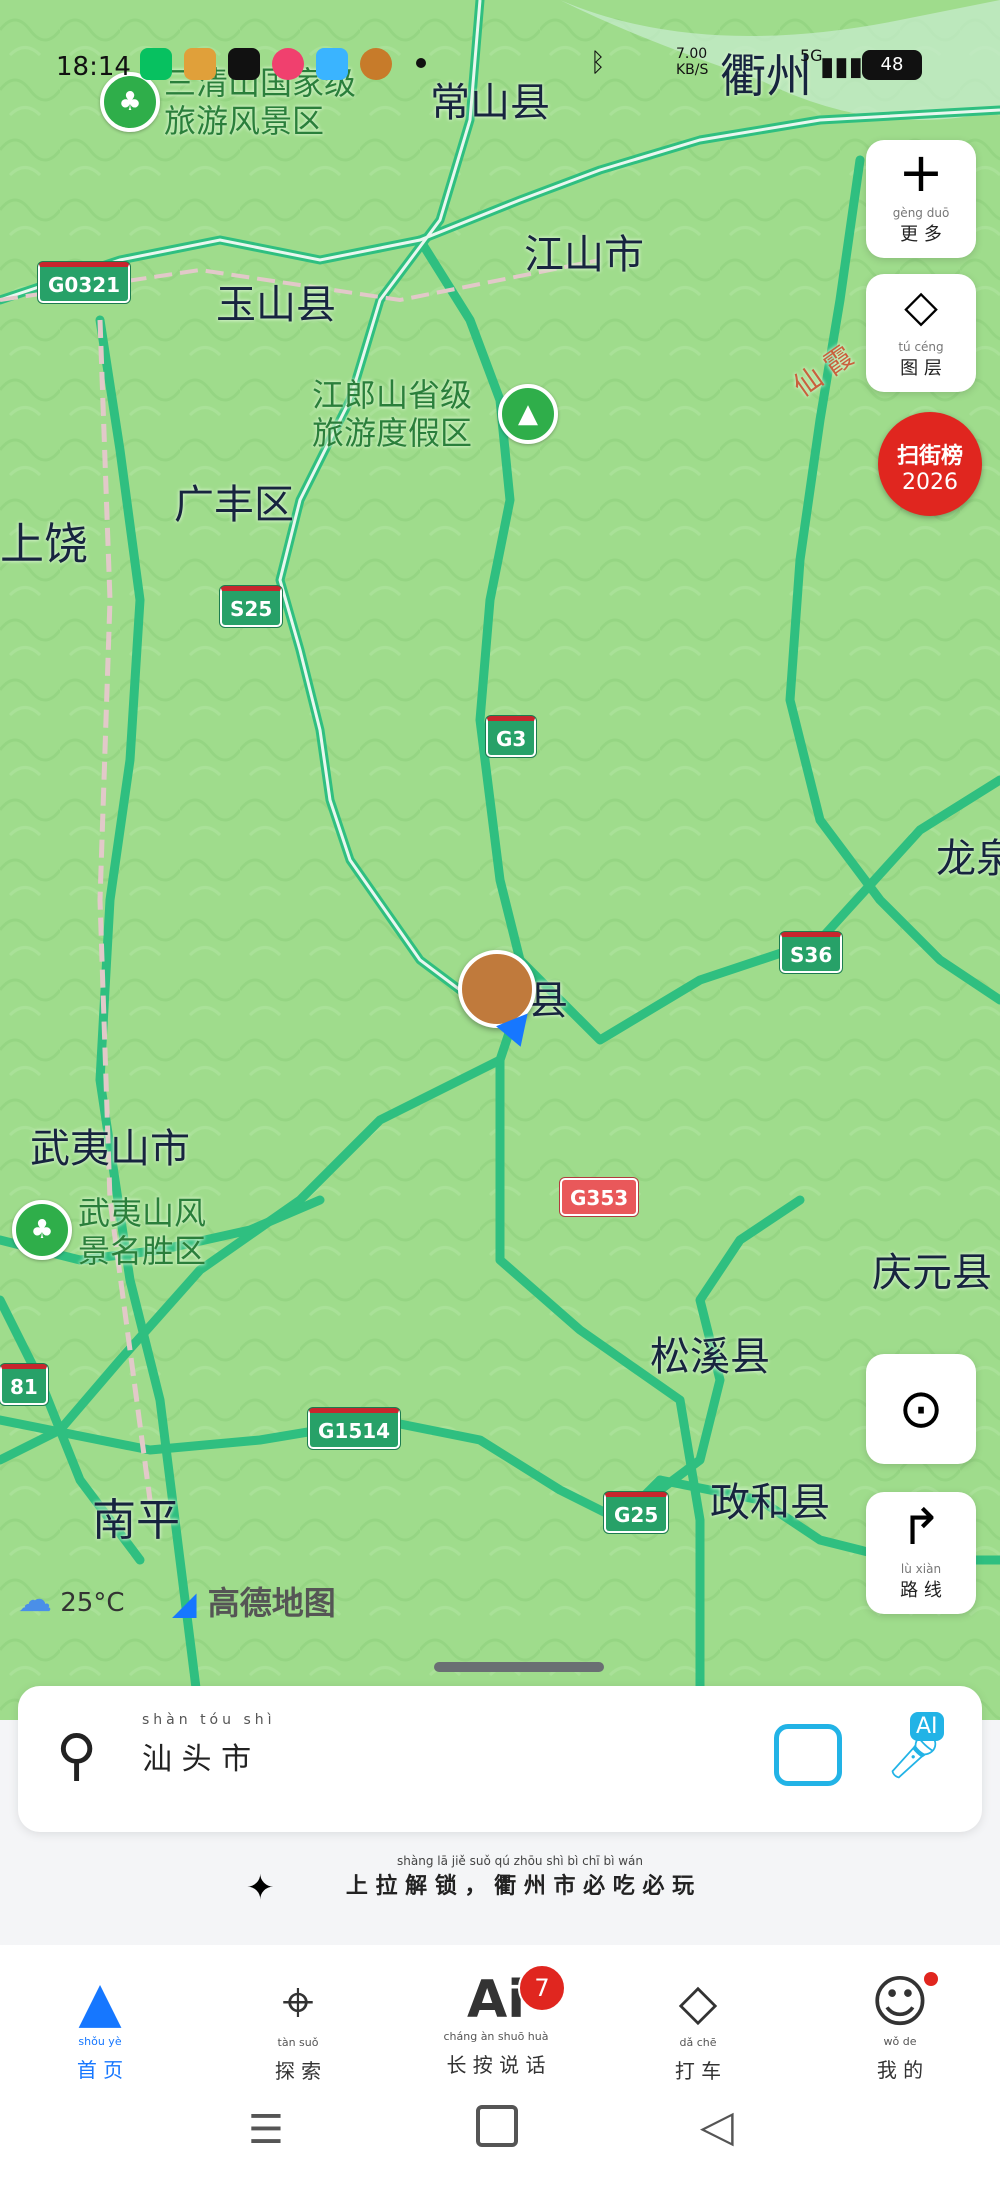  What do you see at coordinates (298, 2071) in the screenshot?
I see `tab-label: 探 索` at bounding box center [298, 2071].